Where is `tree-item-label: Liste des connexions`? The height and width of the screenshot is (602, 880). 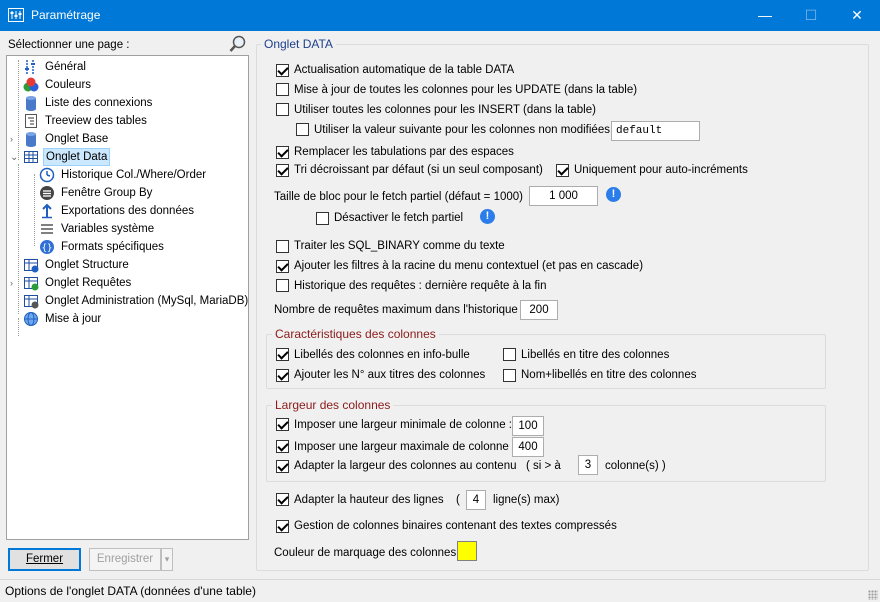 tree-item-label: Liste des connexions is located at coordinates (99, 103).